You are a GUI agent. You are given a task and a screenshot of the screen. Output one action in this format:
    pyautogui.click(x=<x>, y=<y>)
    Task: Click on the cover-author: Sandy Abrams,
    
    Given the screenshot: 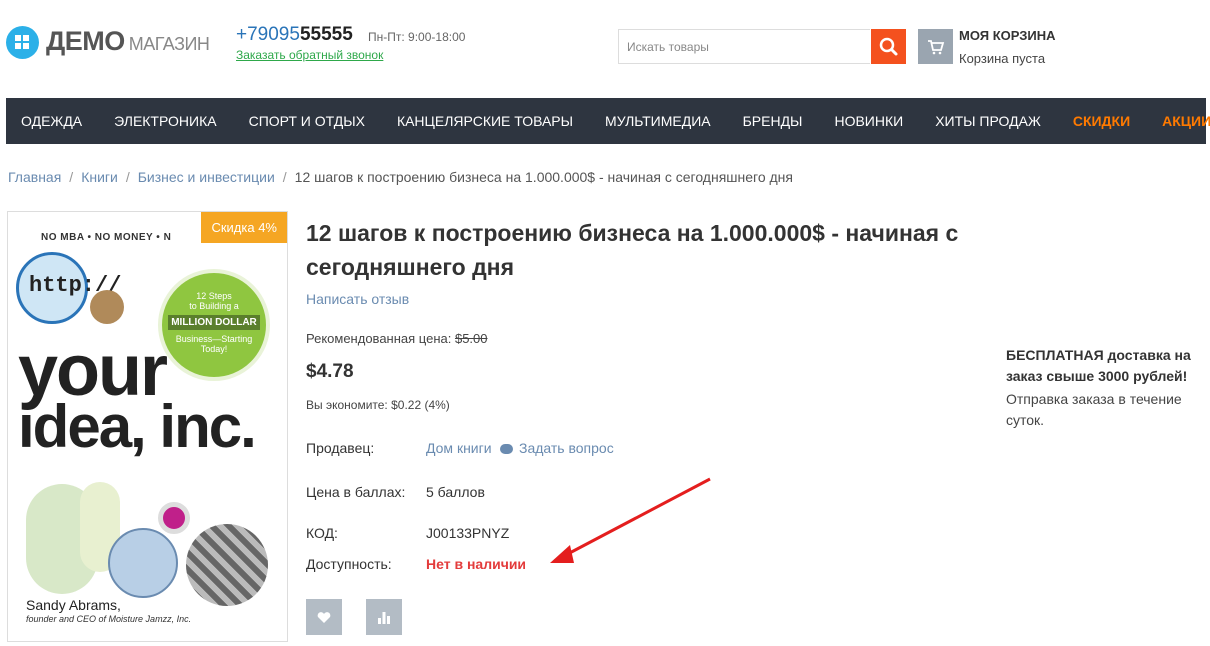 What is the action you would take?
    pyautogui.click(x=73, y=605)
    